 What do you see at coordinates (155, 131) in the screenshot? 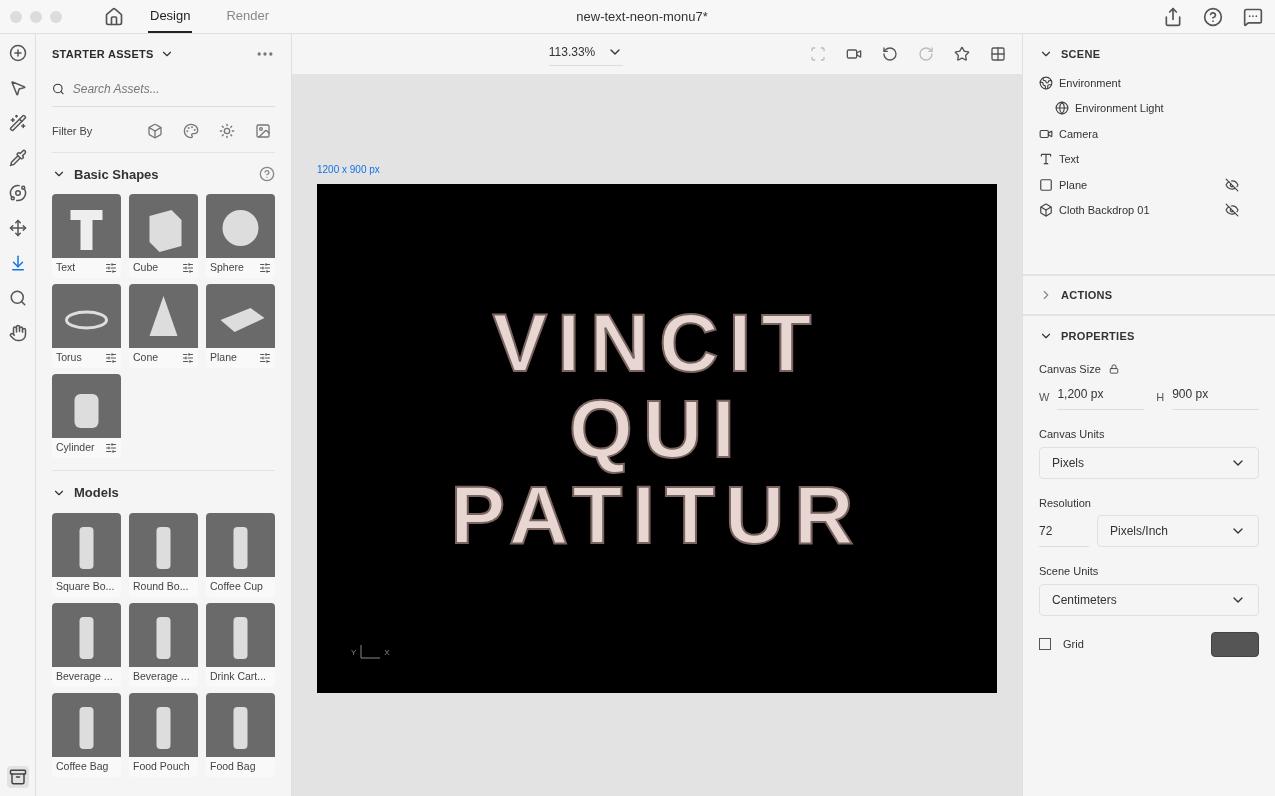
I see `model-filter-icon` at bounding box center [155, 131].